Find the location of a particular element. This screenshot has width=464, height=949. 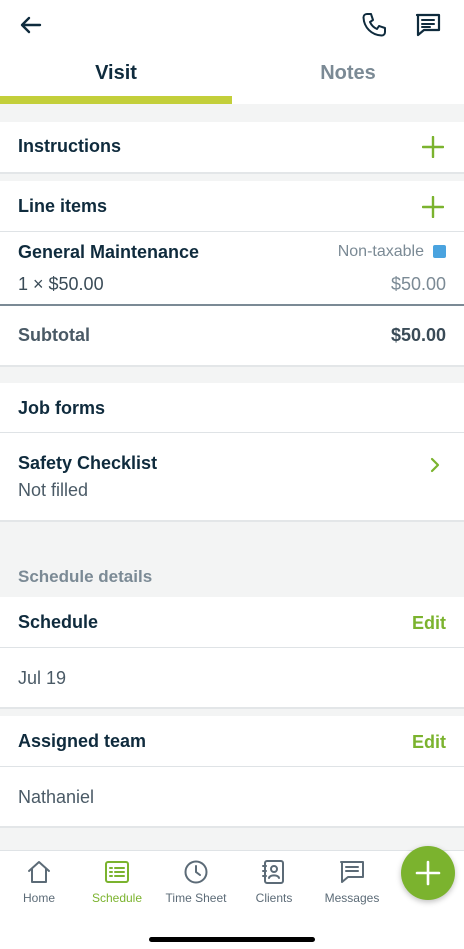

tab-active-indicator is located at coordinates (116, 100).